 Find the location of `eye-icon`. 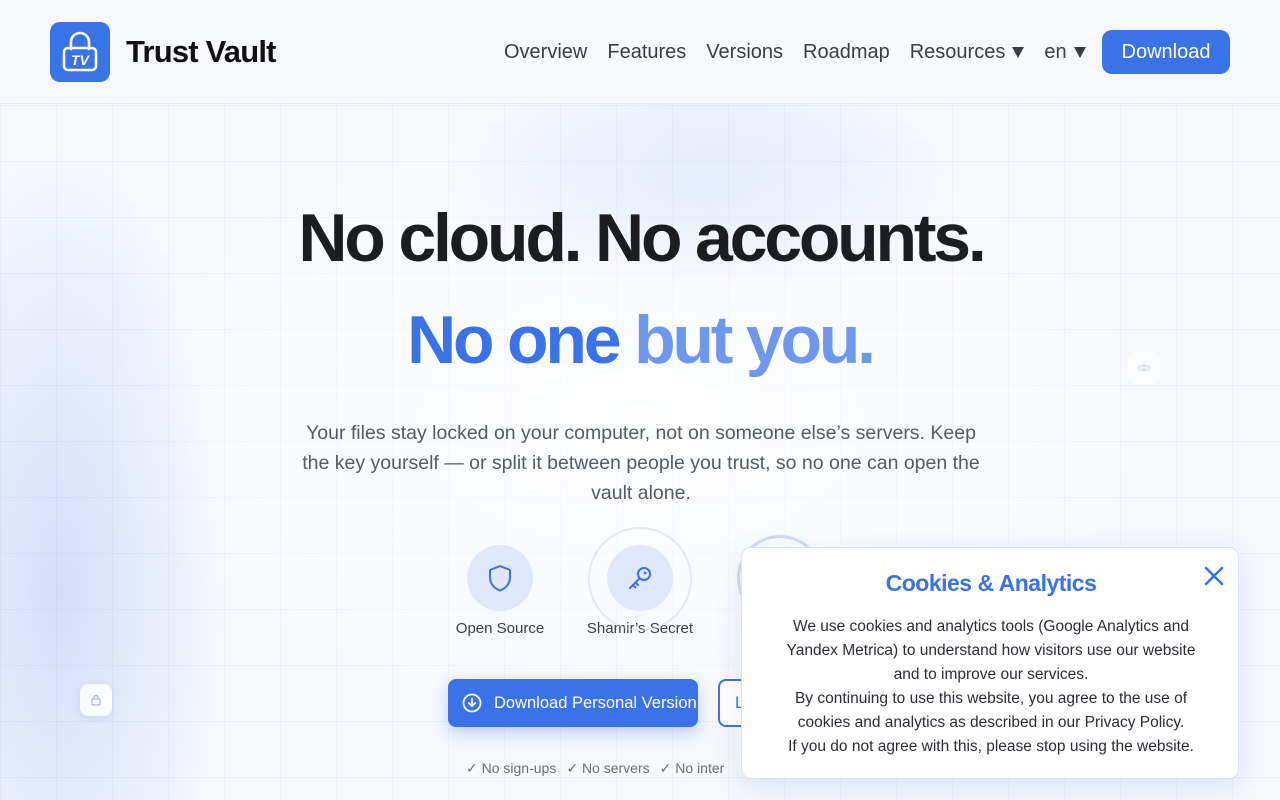

eye-icon is located at coordinates (1144, 368).